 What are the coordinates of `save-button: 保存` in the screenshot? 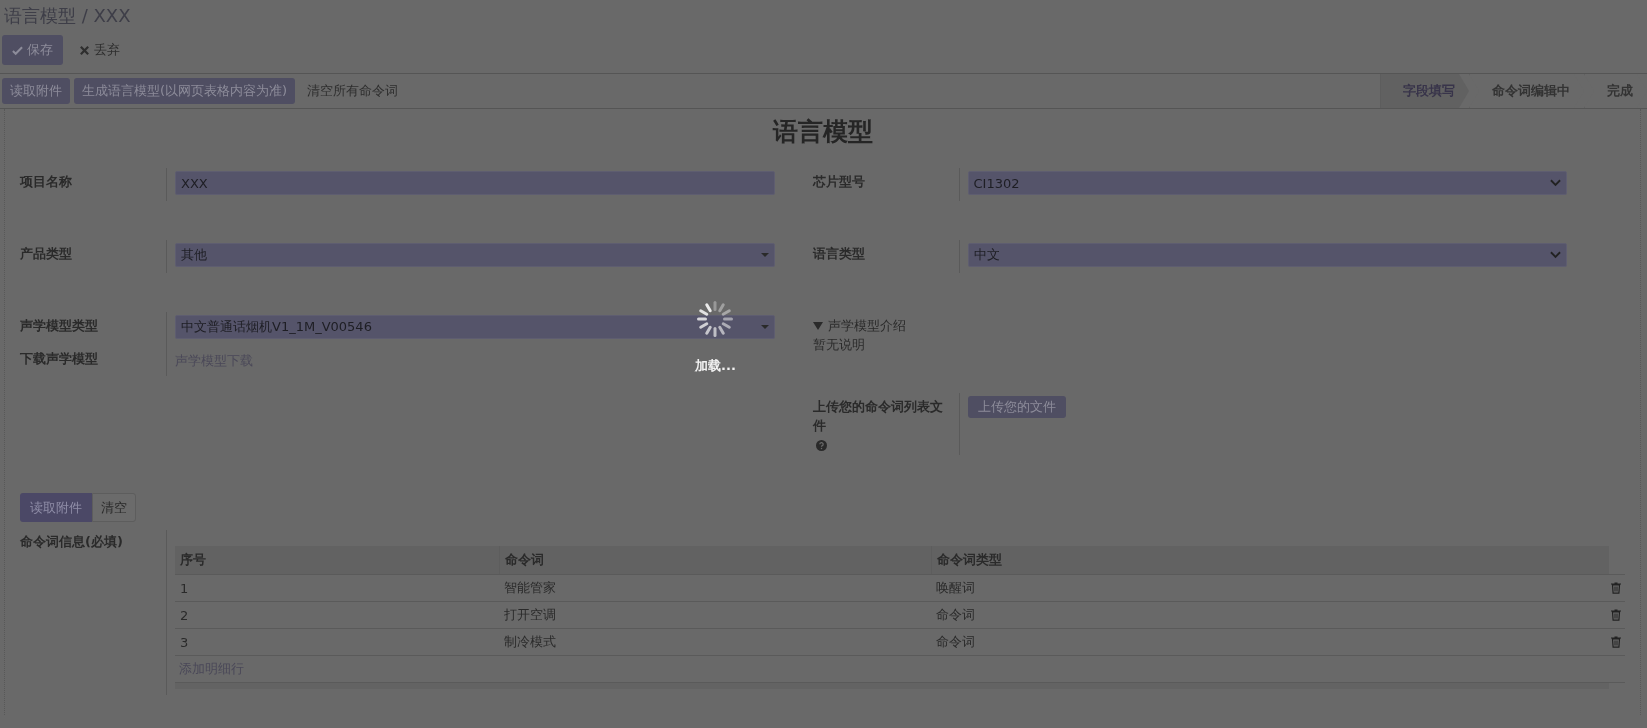 It's located at (32, 50).